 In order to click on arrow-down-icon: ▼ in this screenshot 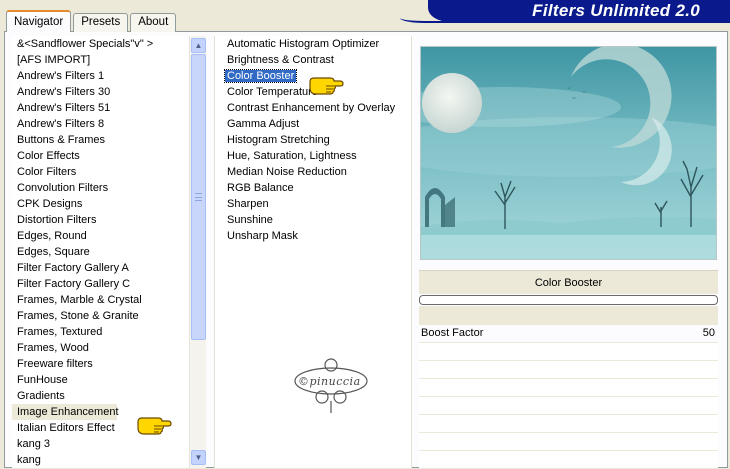, I will do `click(198, 457)`.